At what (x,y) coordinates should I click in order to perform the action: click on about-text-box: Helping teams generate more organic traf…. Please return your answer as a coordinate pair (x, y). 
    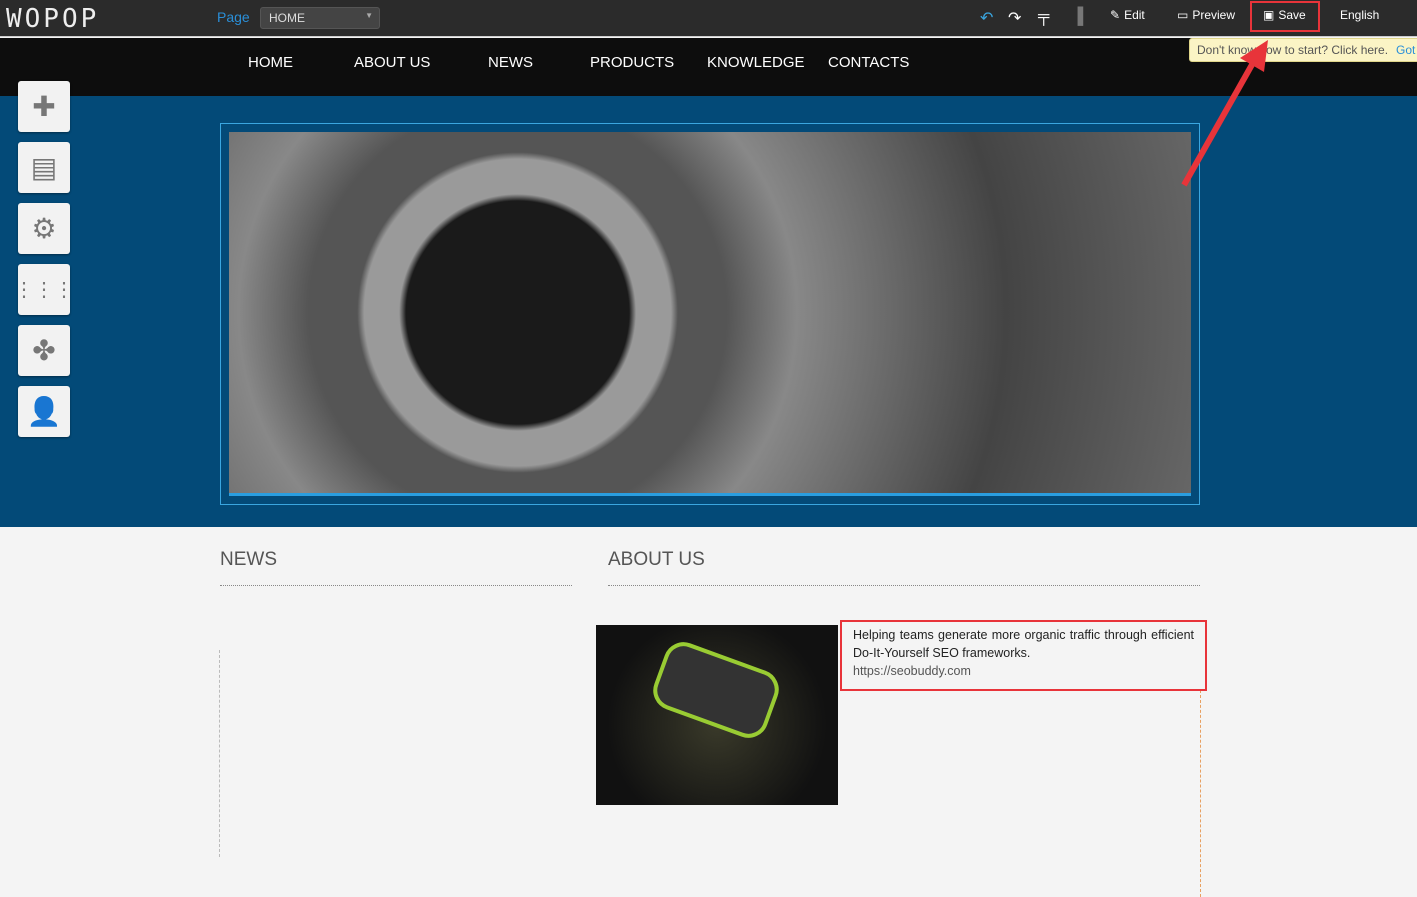
    Looking at the image, I should click on (1023, 655).